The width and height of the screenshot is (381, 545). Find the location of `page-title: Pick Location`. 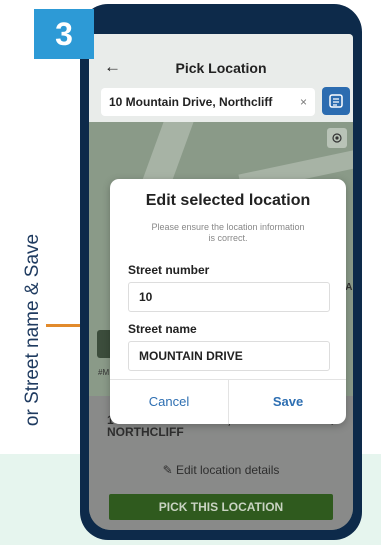

page-title: Pick Location is located at coordinates (221, 68).